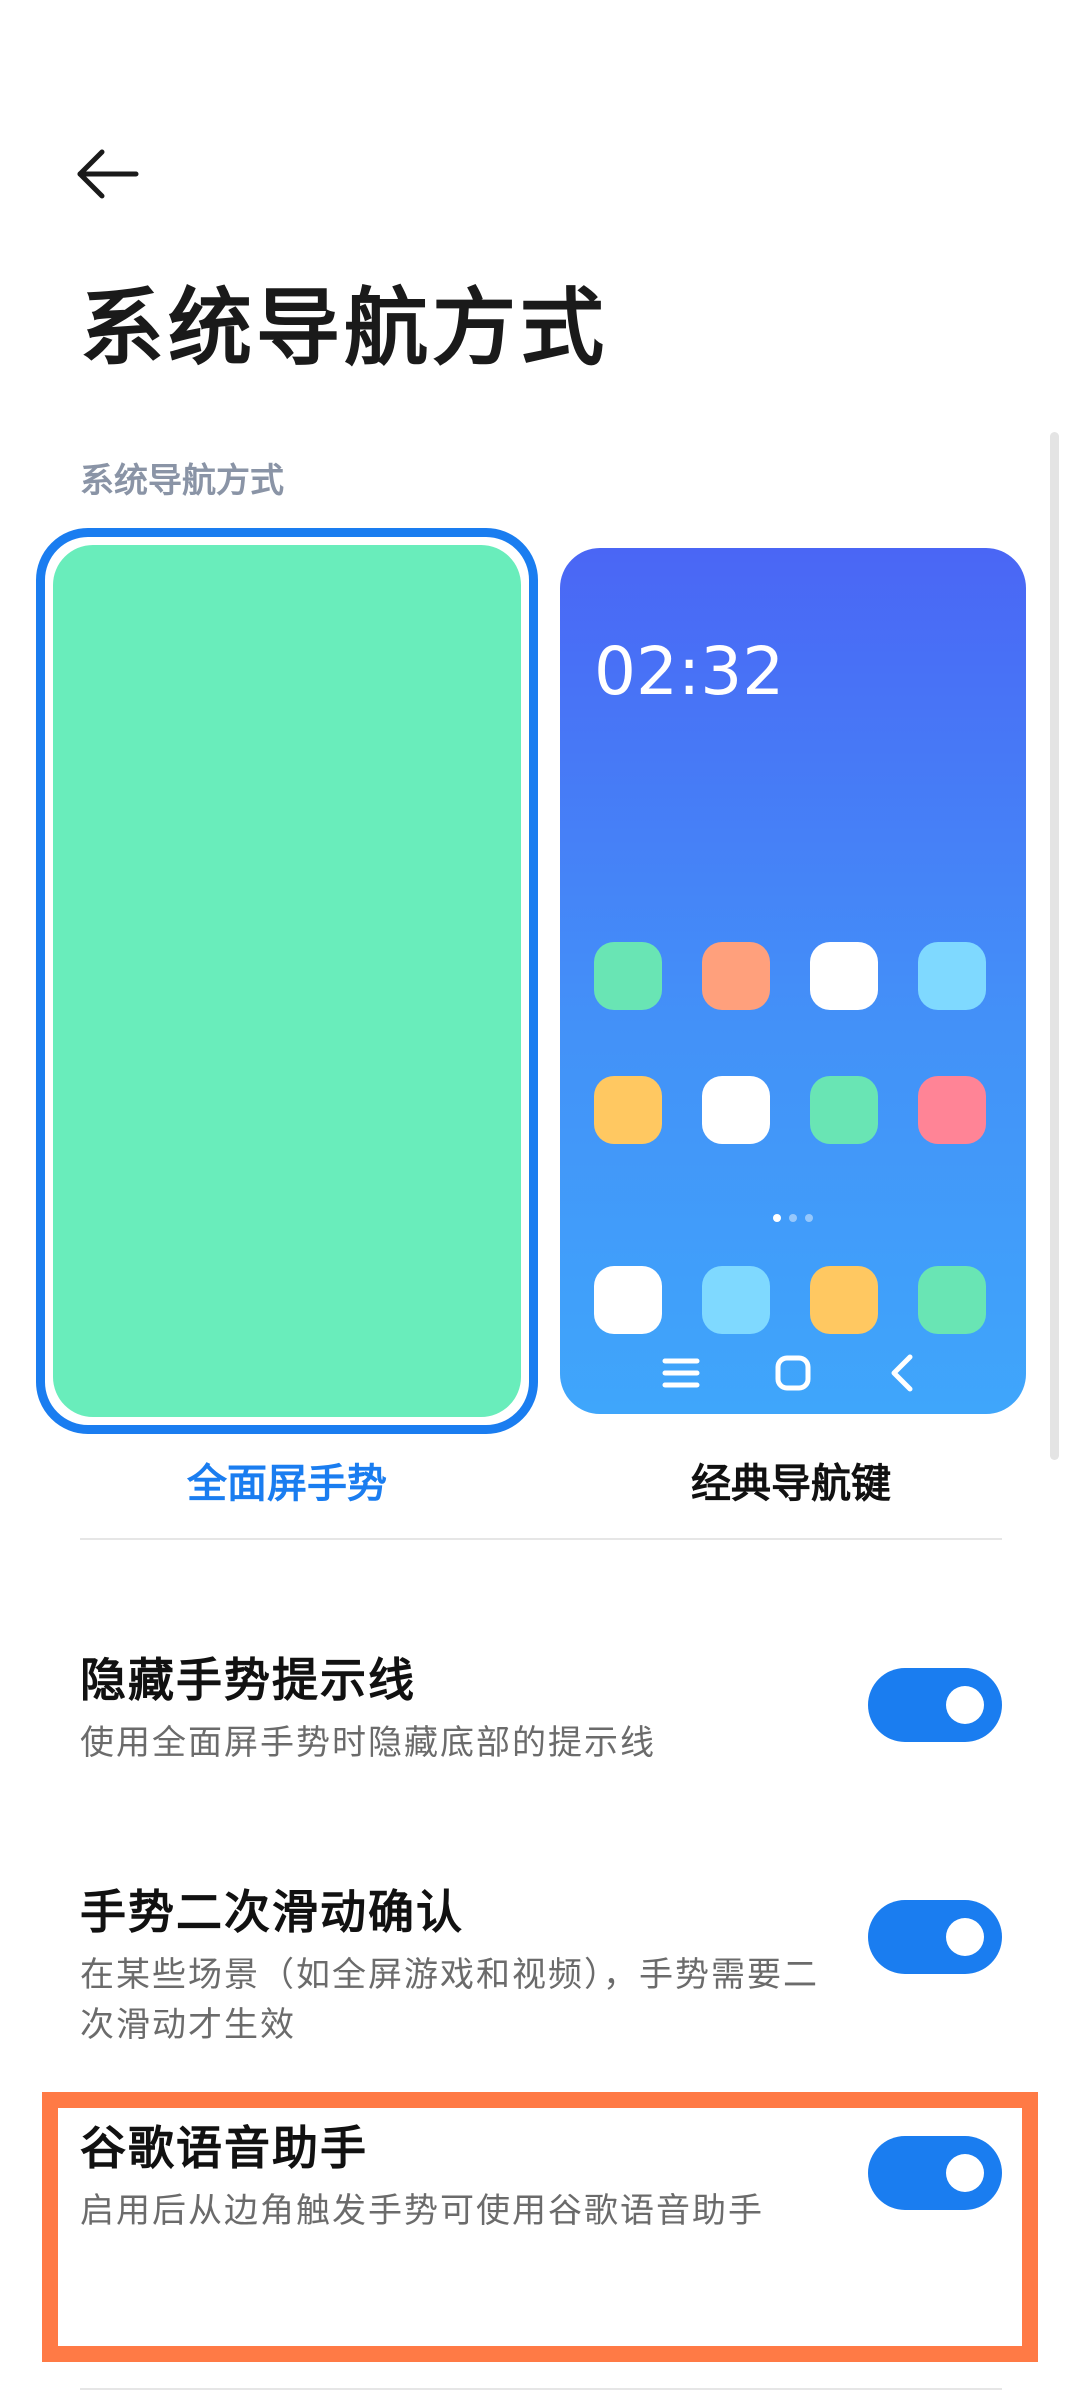  I want to click on arrow-left-icon, so click(108, 174).